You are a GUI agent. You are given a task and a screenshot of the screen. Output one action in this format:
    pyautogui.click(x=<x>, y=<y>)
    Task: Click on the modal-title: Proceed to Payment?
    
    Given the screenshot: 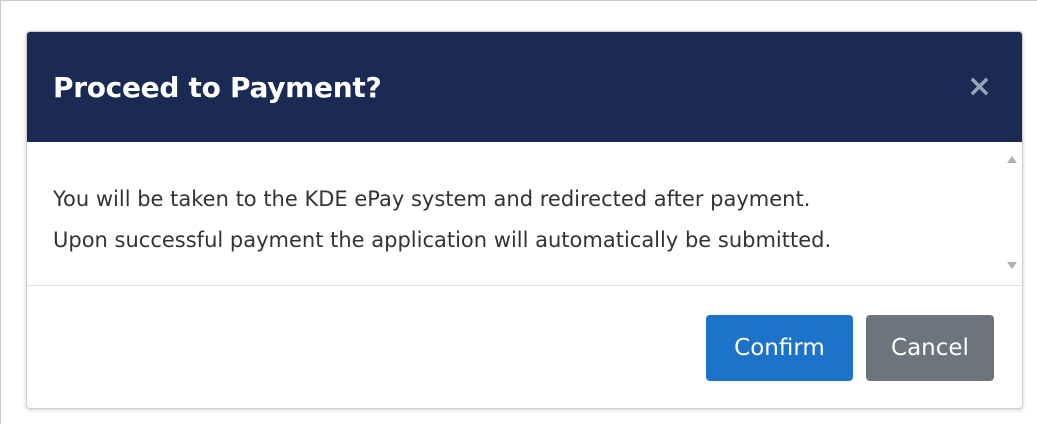 What is the action you would take?
    pyautogui.click(x=217, y=87)
    